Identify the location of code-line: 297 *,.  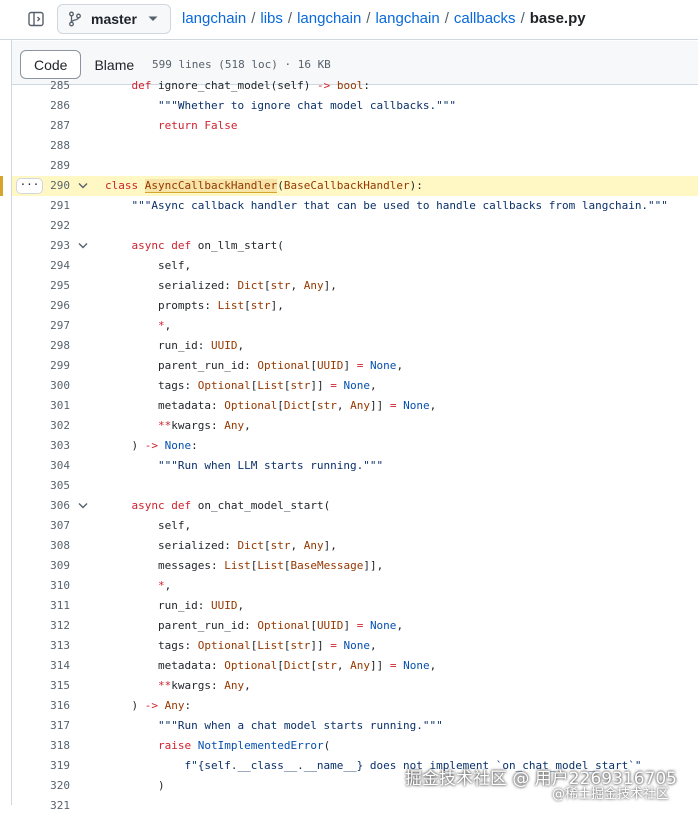
(355, 326).